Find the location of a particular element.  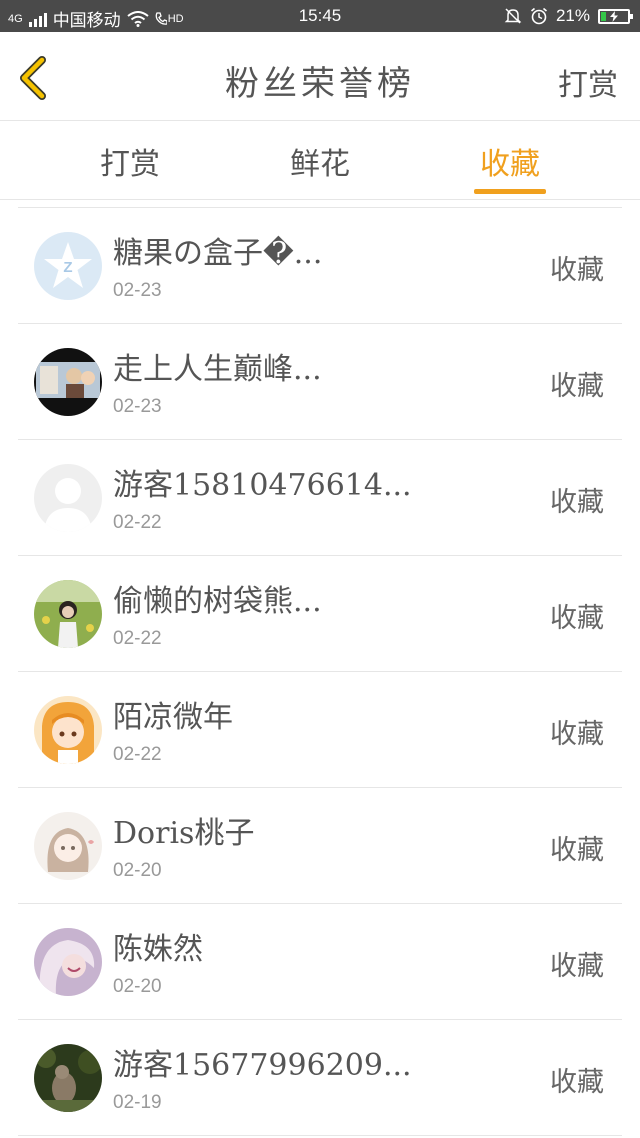

sketch-girl-avatar is located at coordinates (68, 846).